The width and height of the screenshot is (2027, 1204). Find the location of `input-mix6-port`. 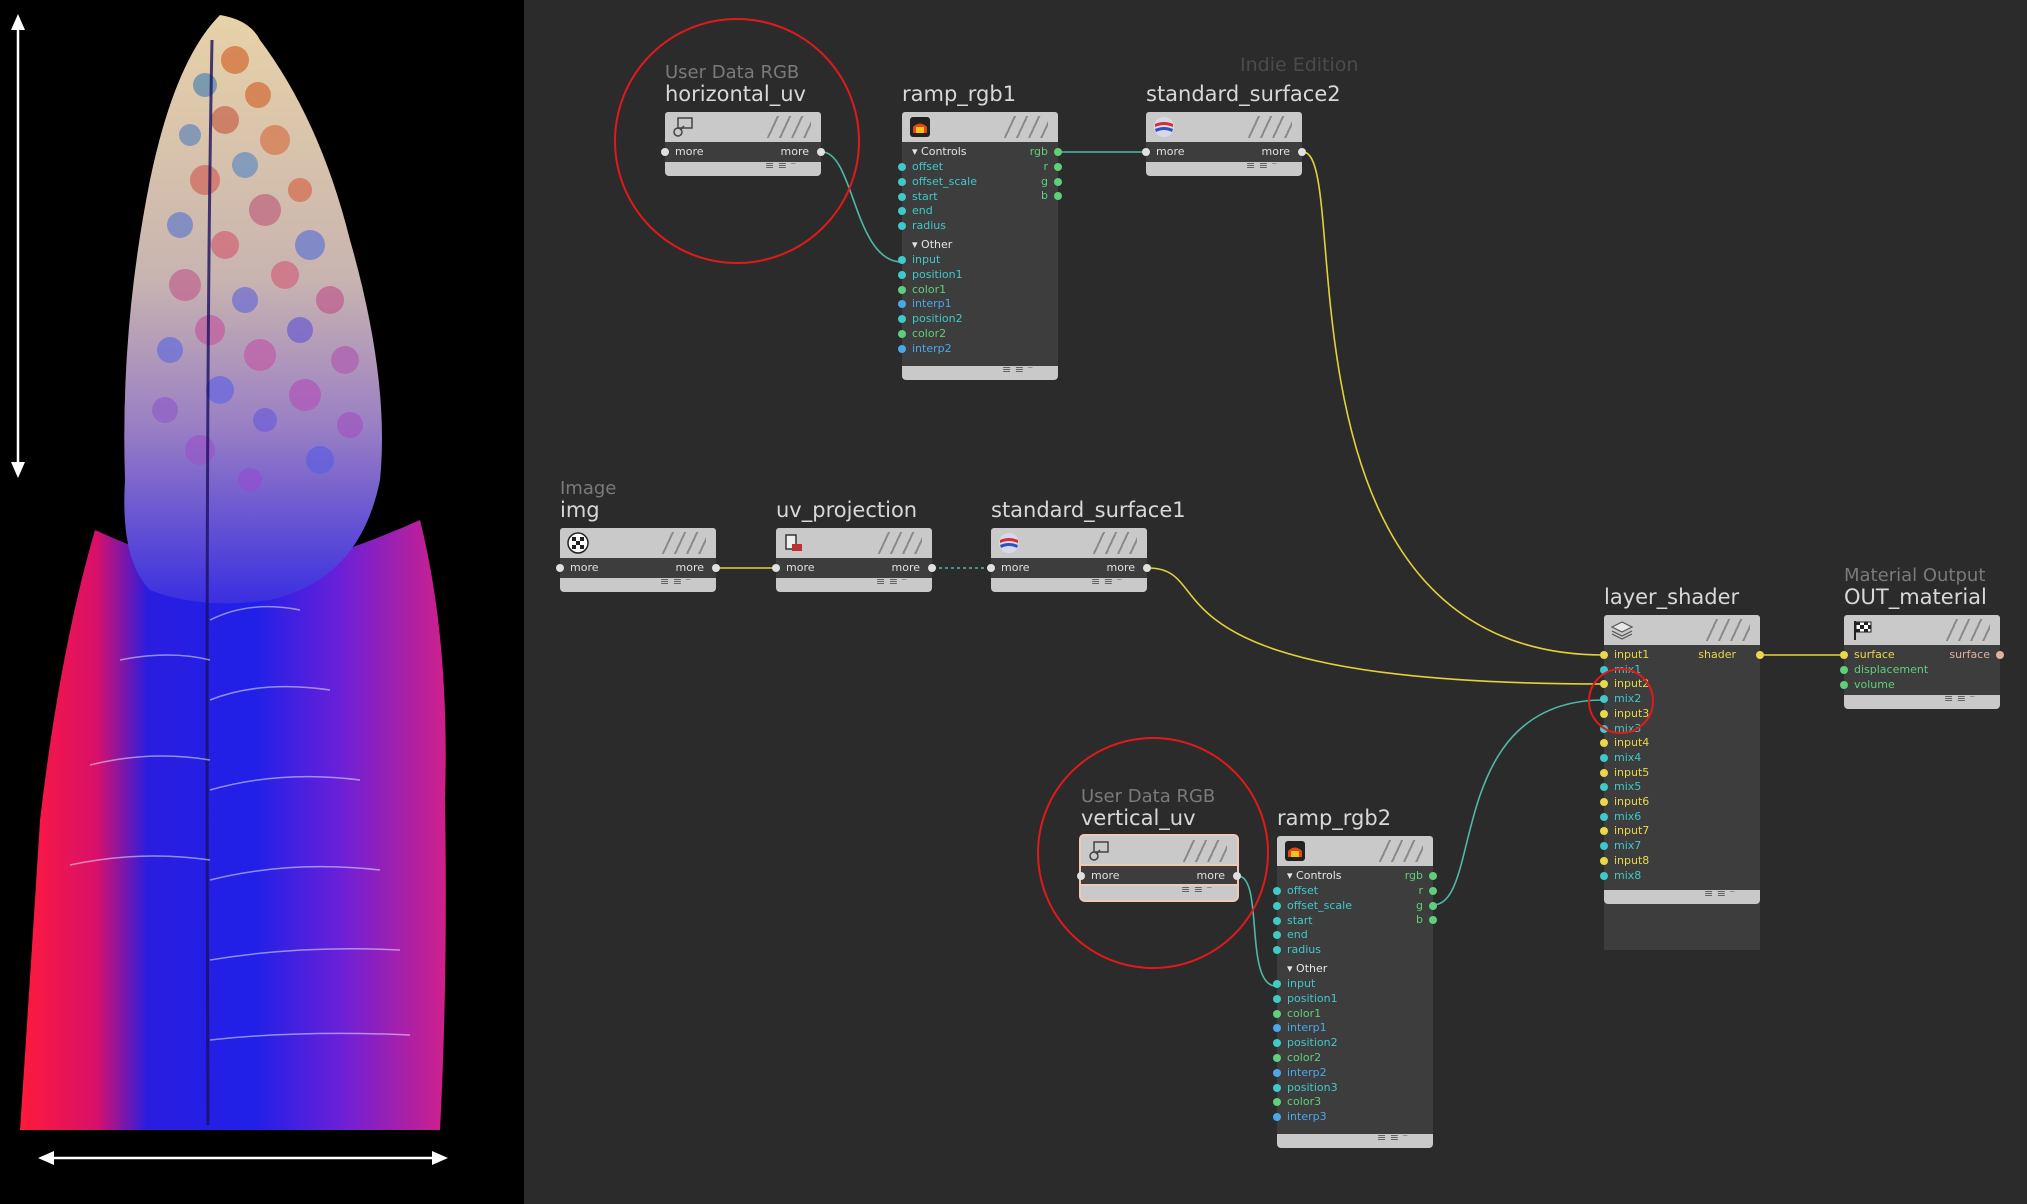

input-mix6-port is located at coordinates (1604, 816).